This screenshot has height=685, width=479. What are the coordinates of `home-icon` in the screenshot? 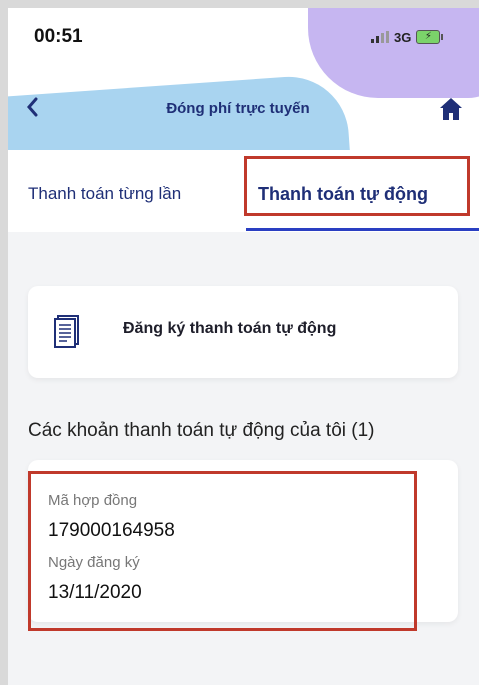 It's located at (451, 109).